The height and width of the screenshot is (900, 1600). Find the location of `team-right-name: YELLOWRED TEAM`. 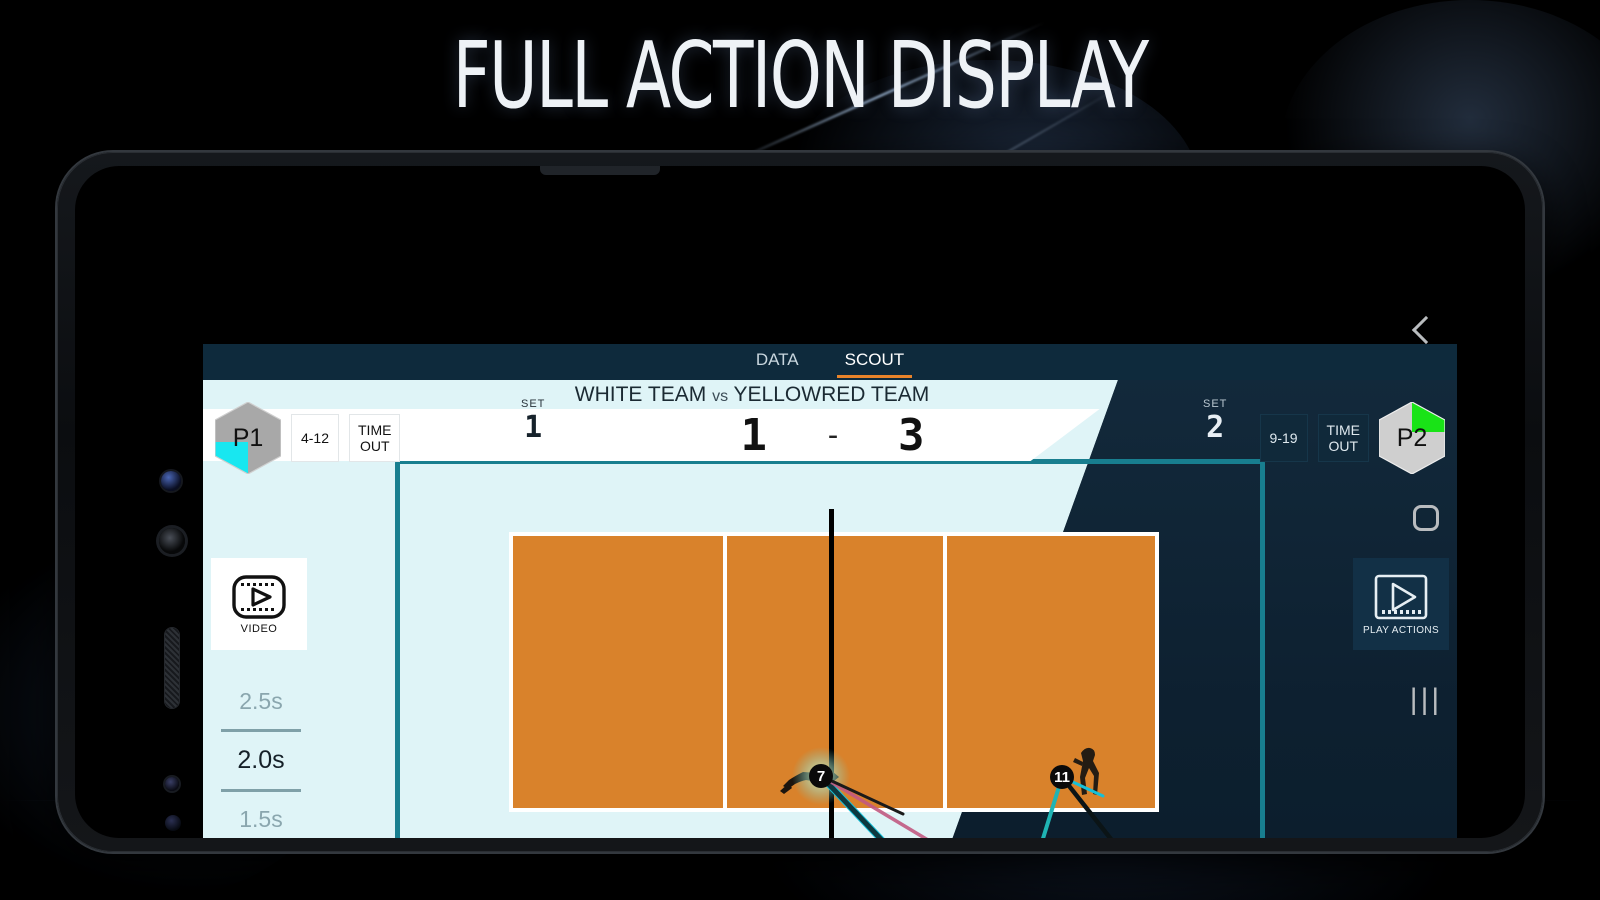

team-right-name: YELLOWRED TEAM is located at coordinates (831, 394).